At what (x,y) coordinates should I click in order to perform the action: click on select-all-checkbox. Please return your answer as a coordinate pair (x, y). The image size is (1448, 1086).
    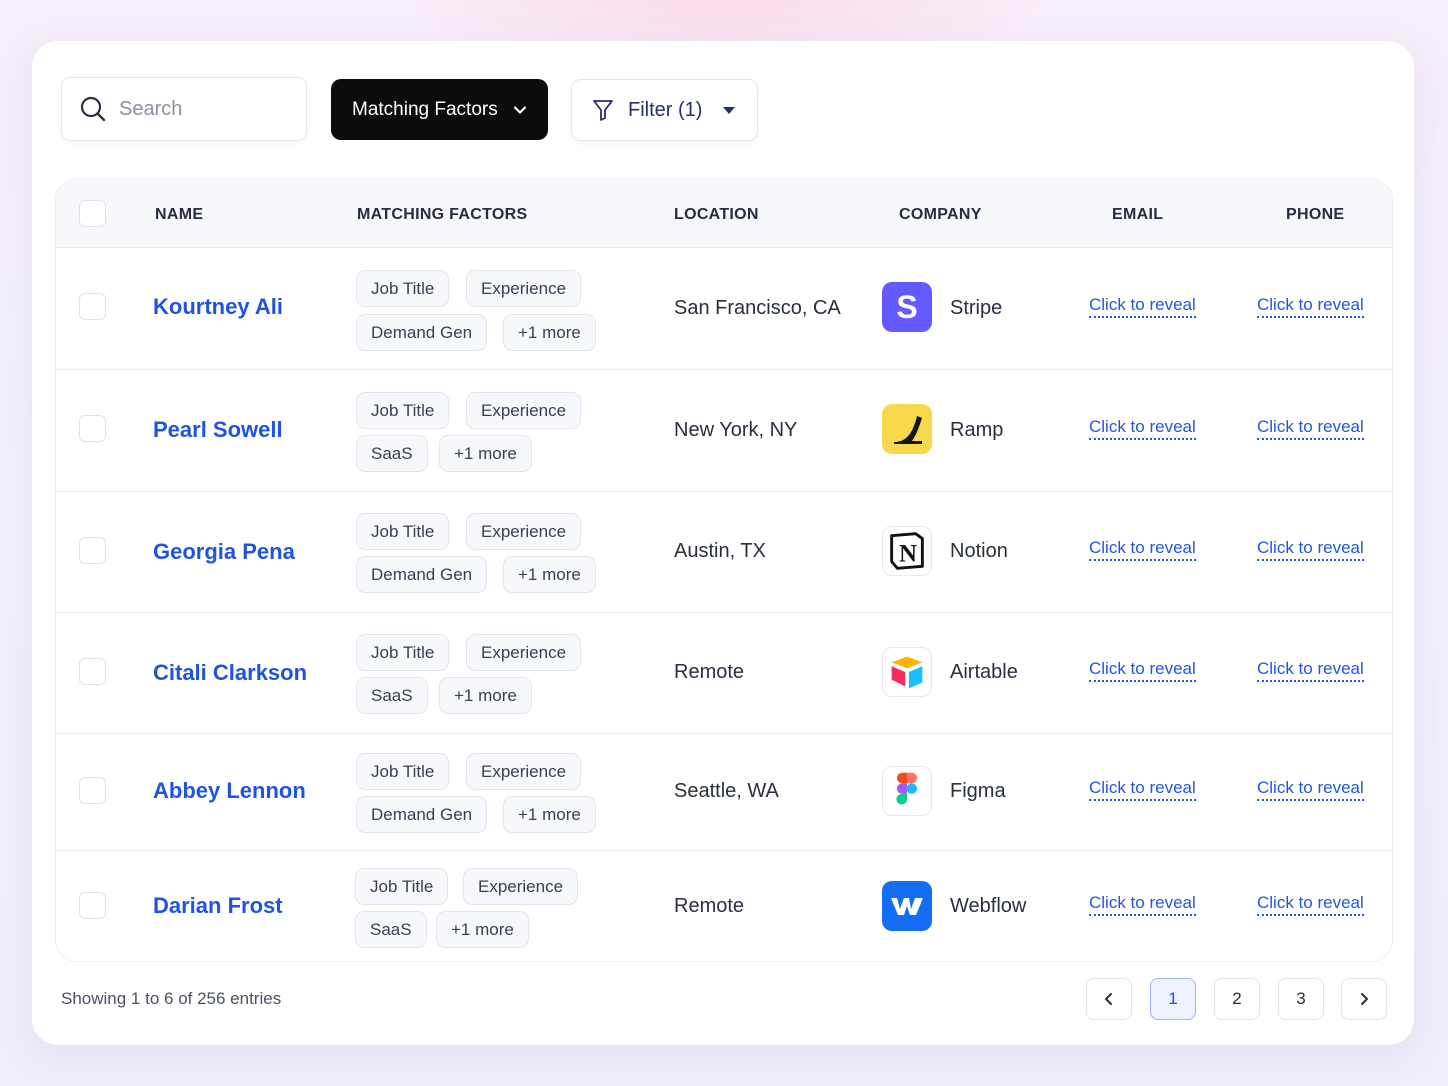
    Looking at the image, I should click on (92, 213).